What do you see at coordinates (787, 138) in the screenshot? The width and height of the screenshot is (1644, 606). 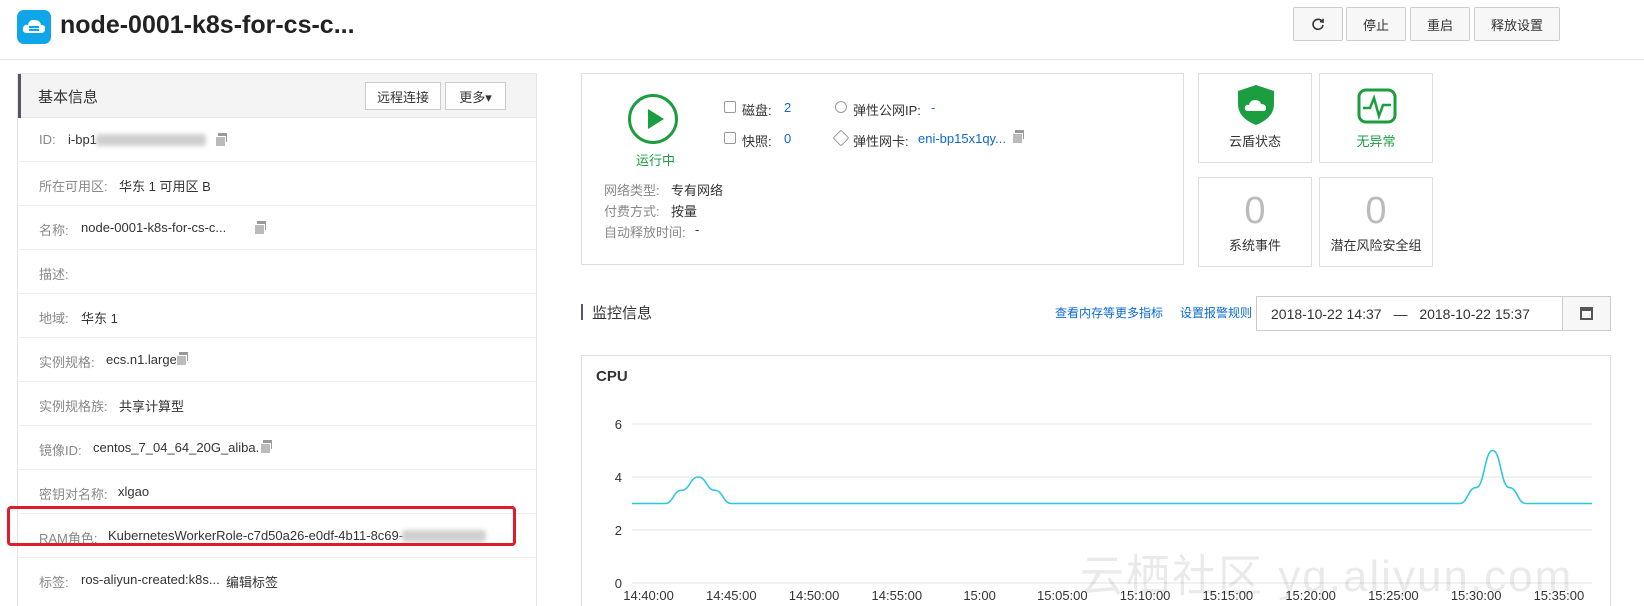 I see `snapshot-count-link: 0` at bounding box center [787, 138].